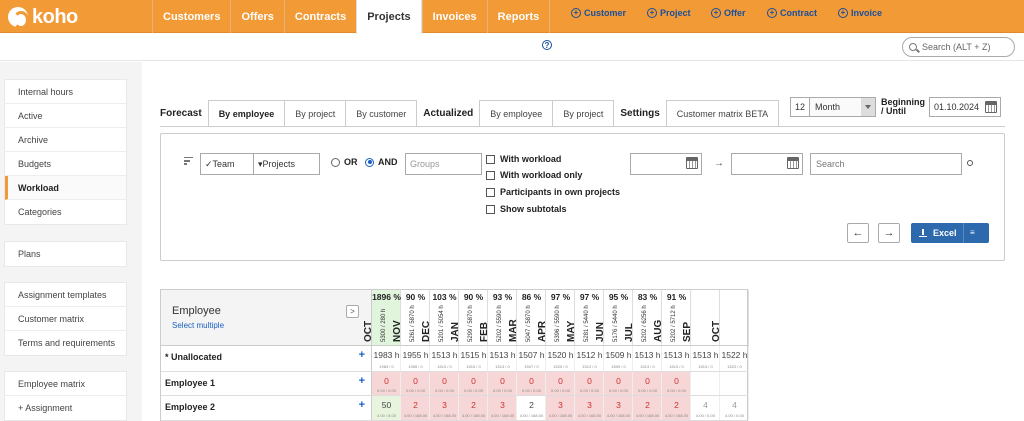  Describe the element at coordinates (970, 163) in the screenshot. I see `search-icon` at that location.